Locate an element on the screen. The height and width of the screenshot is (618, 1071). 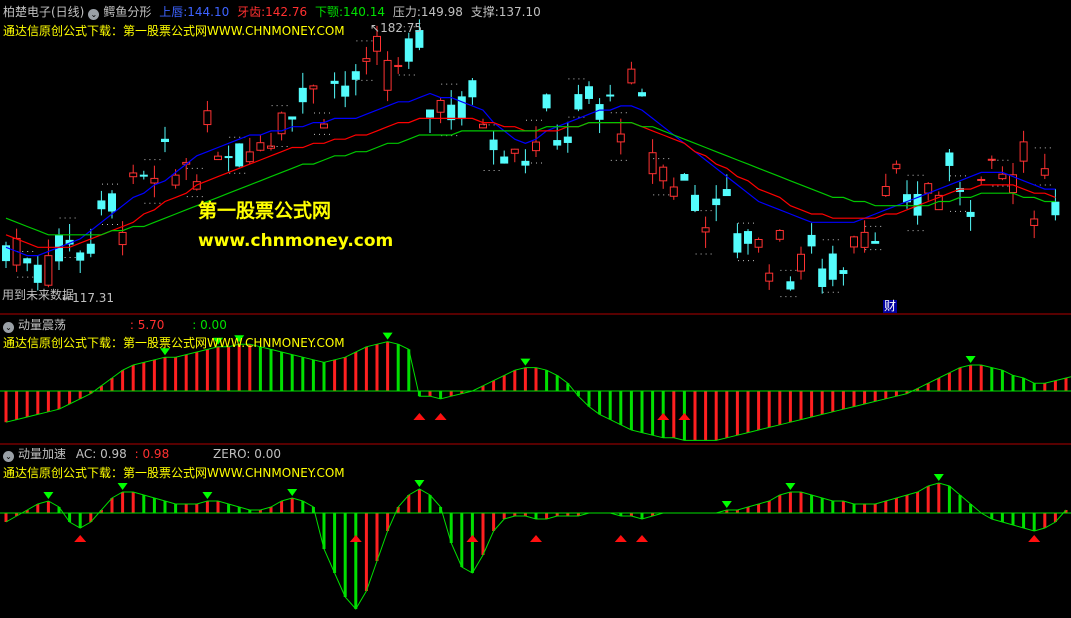
support-value: 137.10 is located at coordinates (519, 12).